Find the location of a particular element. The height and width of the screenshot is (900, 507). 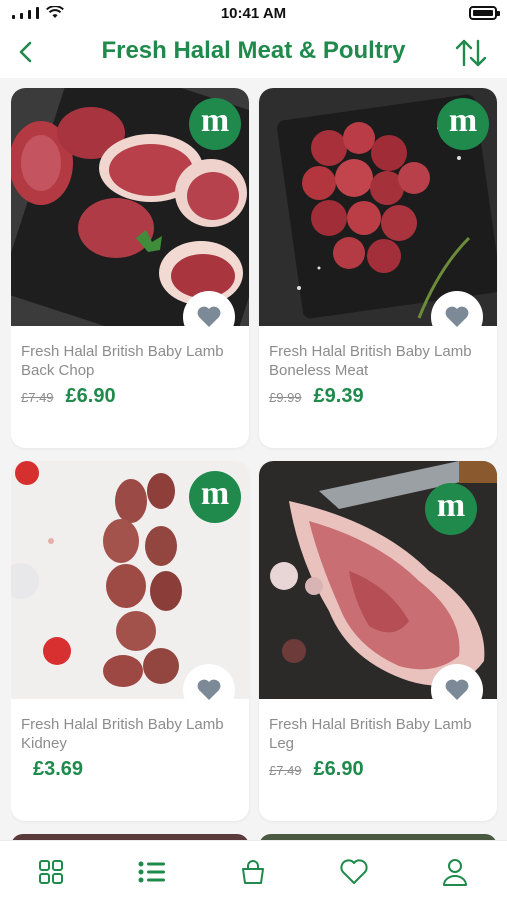

nav-favorites is located at coordinates (354, 872).